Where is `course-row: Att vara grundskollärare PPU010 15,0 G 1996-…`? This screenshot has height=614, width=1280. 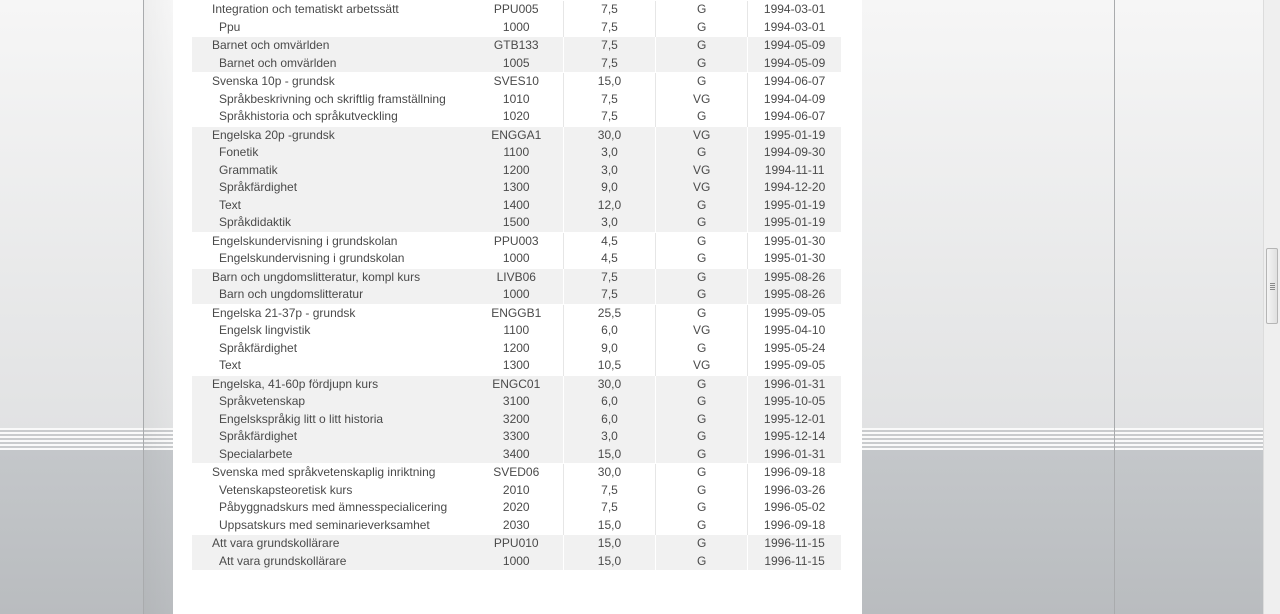 course-row: Att vara grundskollärare PPU010 15,0 G 1996-… is located at coordinates (516, 543).